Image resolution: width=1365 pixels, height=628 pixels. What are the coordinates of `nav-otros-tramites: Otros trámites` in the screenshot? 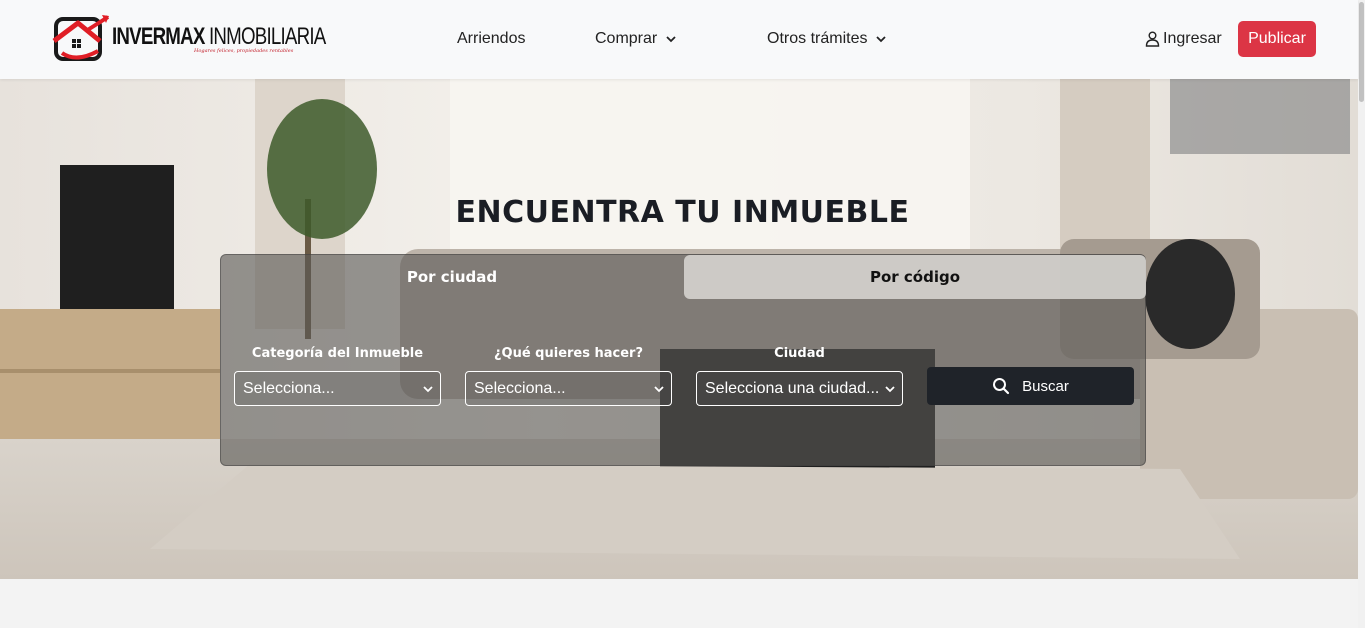 It's located at (827, 39).